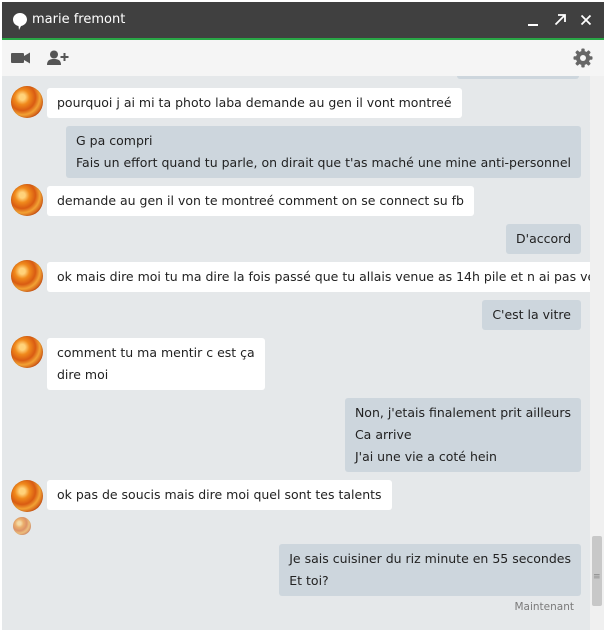  I want to click on message-text: Non, j'etais finalement prit ailleurs, so click(462, 412).